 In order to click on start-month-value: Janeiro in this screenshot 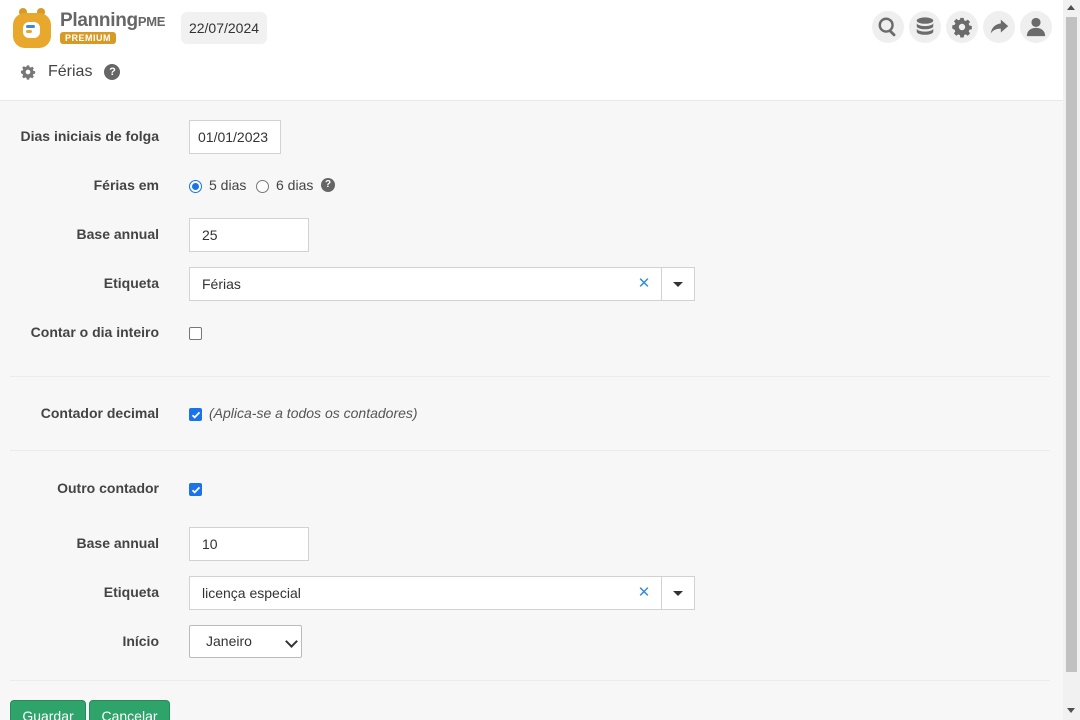, I will do `click(229, 641)`.